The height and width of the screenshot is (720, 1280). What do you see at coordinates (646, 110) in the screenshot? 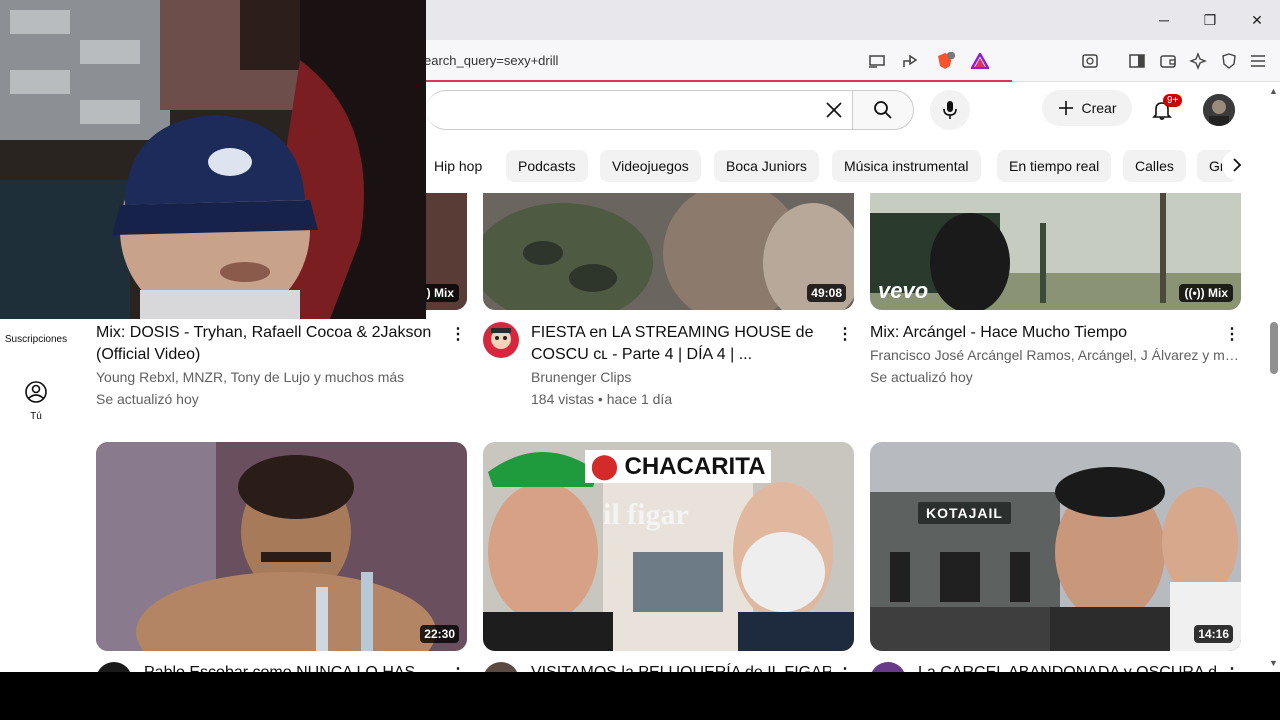
I see `search-input` at bounding box center [646, 110].